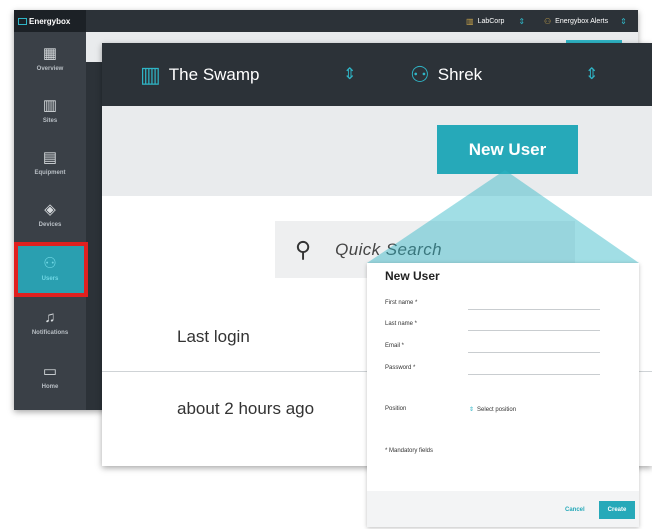  Describe the element at coordinates (50, 120) in the screenshot. I see `sidebar-item-label: Sites` at that location.